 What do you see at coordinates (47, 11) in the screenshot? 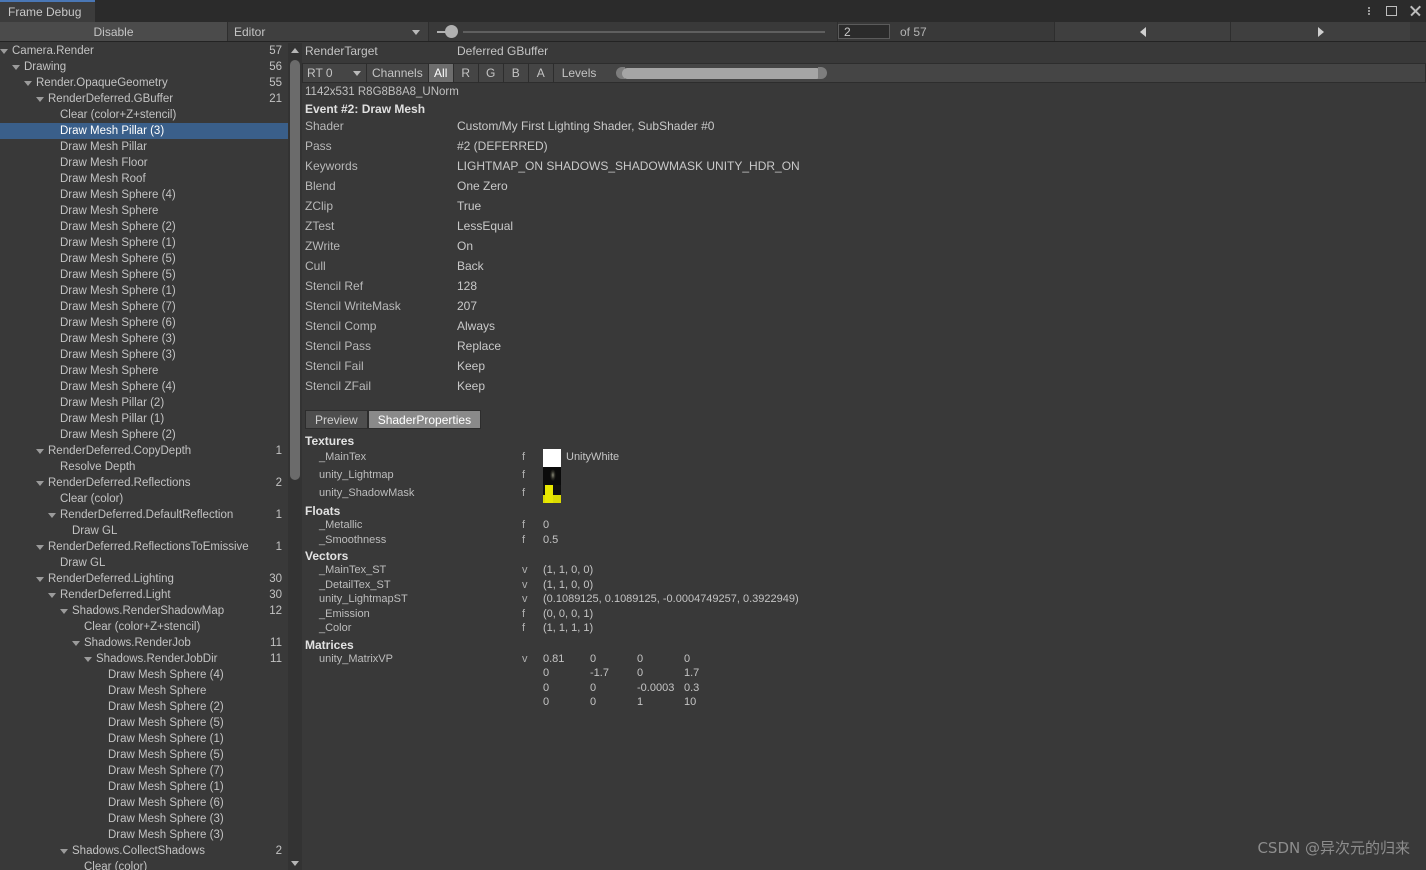
I see `tab-frame-debug: Frame Debug` at bounding box center [47, 11].